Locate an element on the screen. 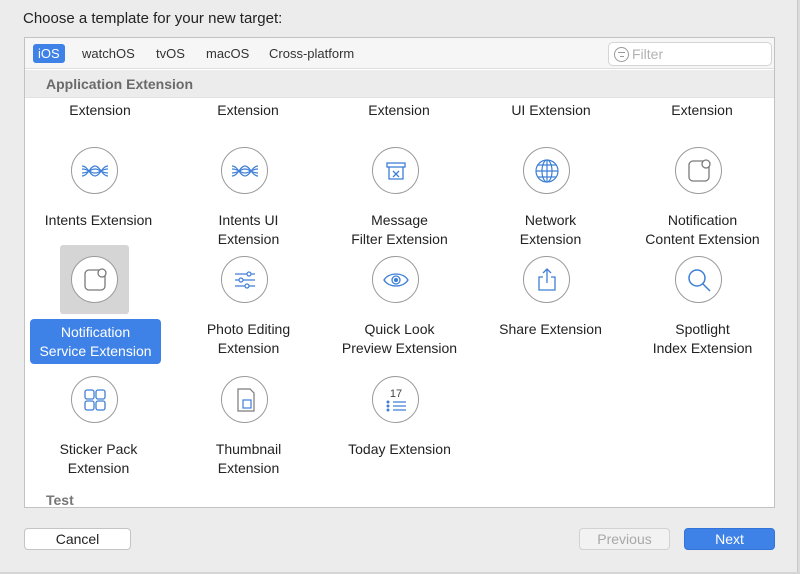 This screenshot has height=574, width=800. selected-template-label: Notification Service Extension is located at coordinates (95, 341).